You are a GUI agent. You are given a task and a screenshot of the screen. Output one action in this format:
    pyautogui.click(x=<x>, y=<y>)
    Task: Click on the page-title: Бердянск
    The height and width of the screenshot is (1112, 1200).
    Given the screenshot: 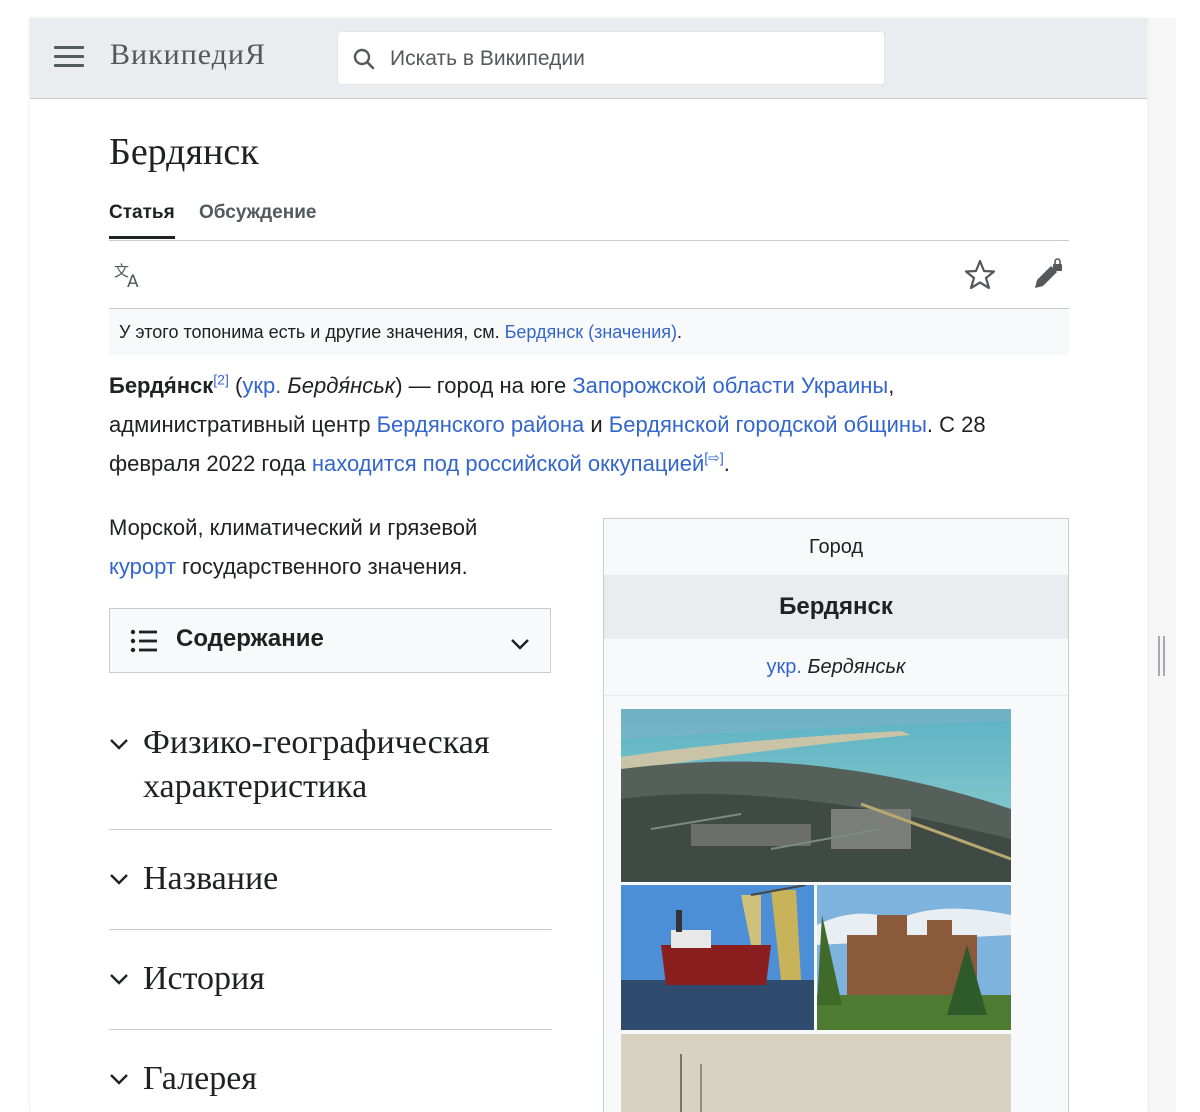 What is the action you would take?
    pyautogui.click(x=184, y=152)
    